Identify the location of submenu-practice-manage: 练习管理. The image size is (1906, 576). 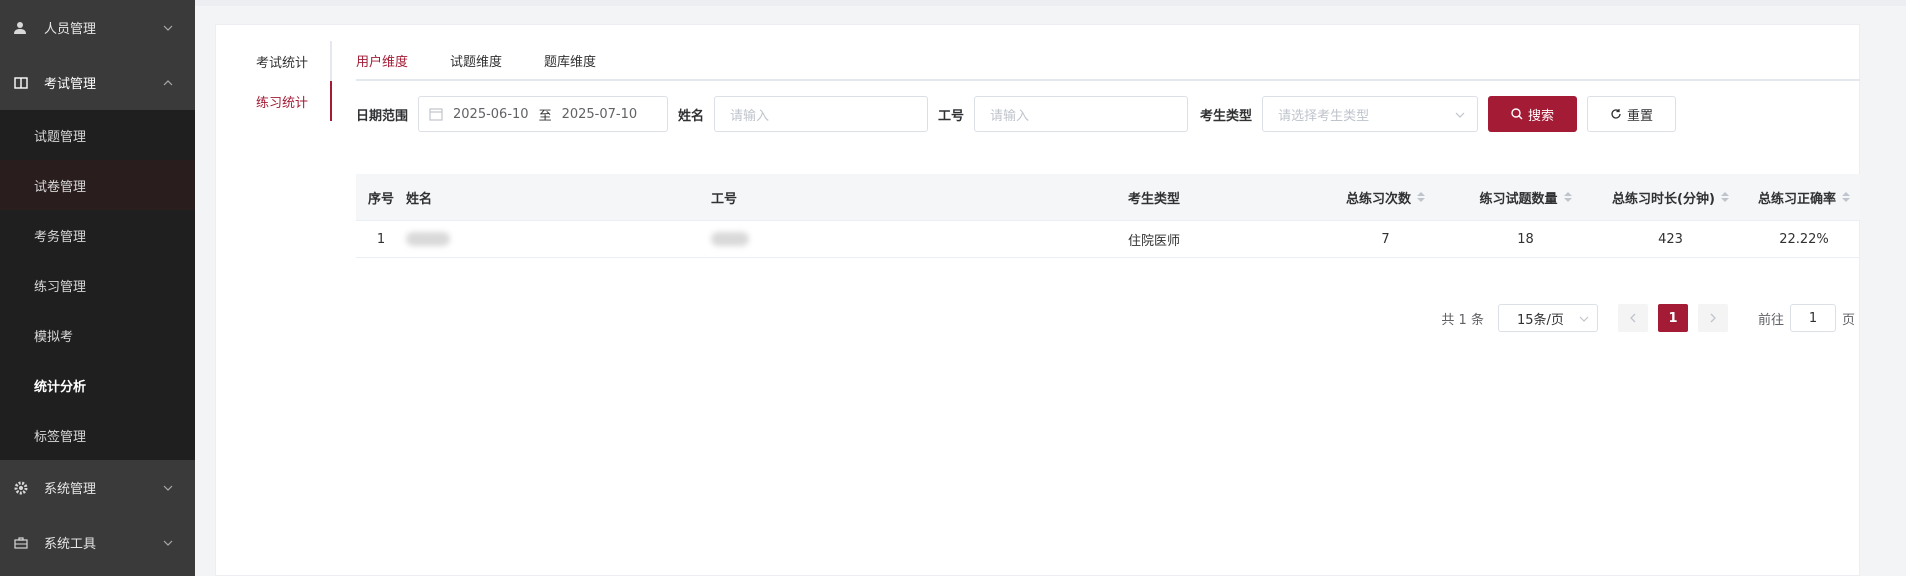
(97, 285).